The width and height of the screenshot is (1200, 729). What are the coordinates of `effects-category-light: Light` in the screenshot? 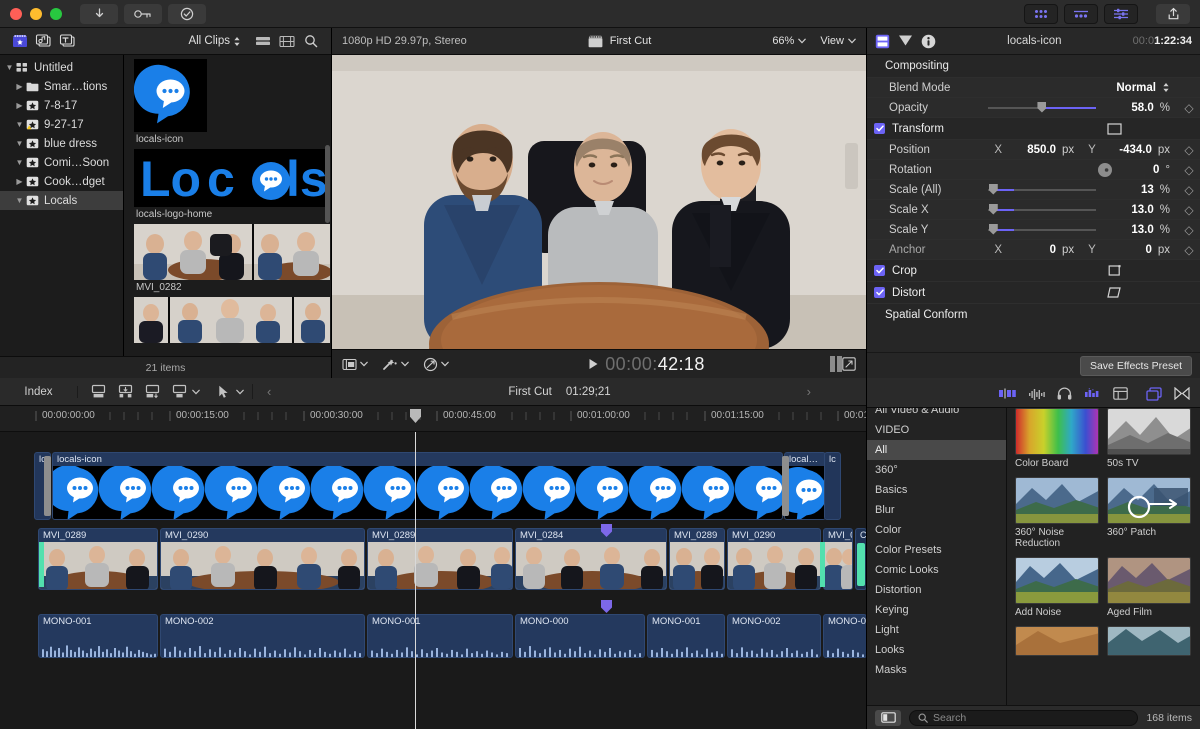 It's located at (936, 630).